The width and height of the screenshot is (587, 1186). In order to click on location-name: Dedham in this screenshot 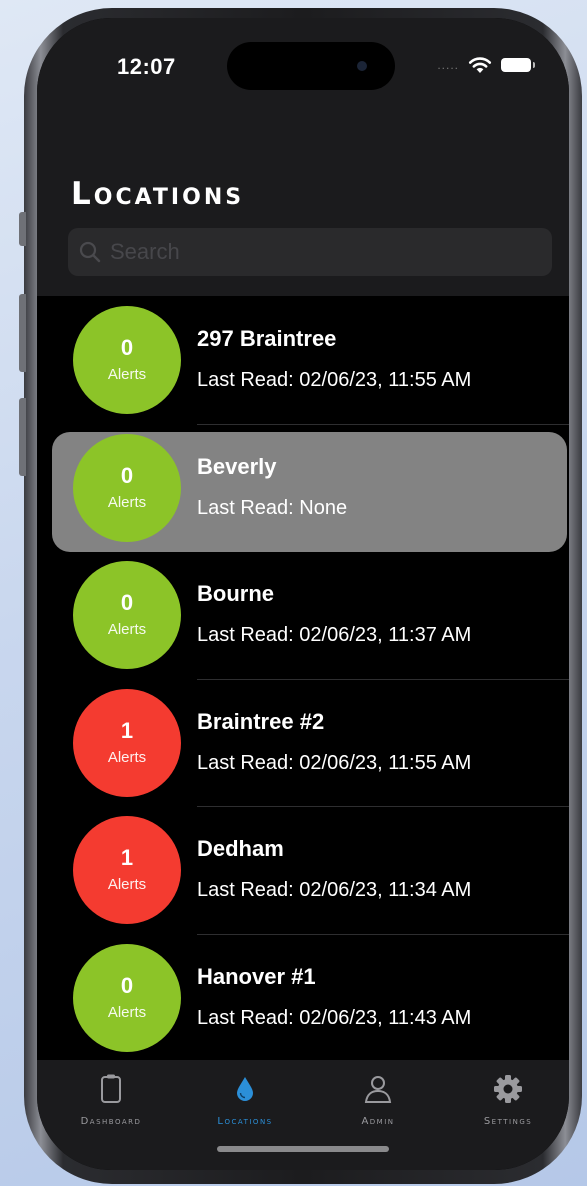, I will do `click(240, 848)`.